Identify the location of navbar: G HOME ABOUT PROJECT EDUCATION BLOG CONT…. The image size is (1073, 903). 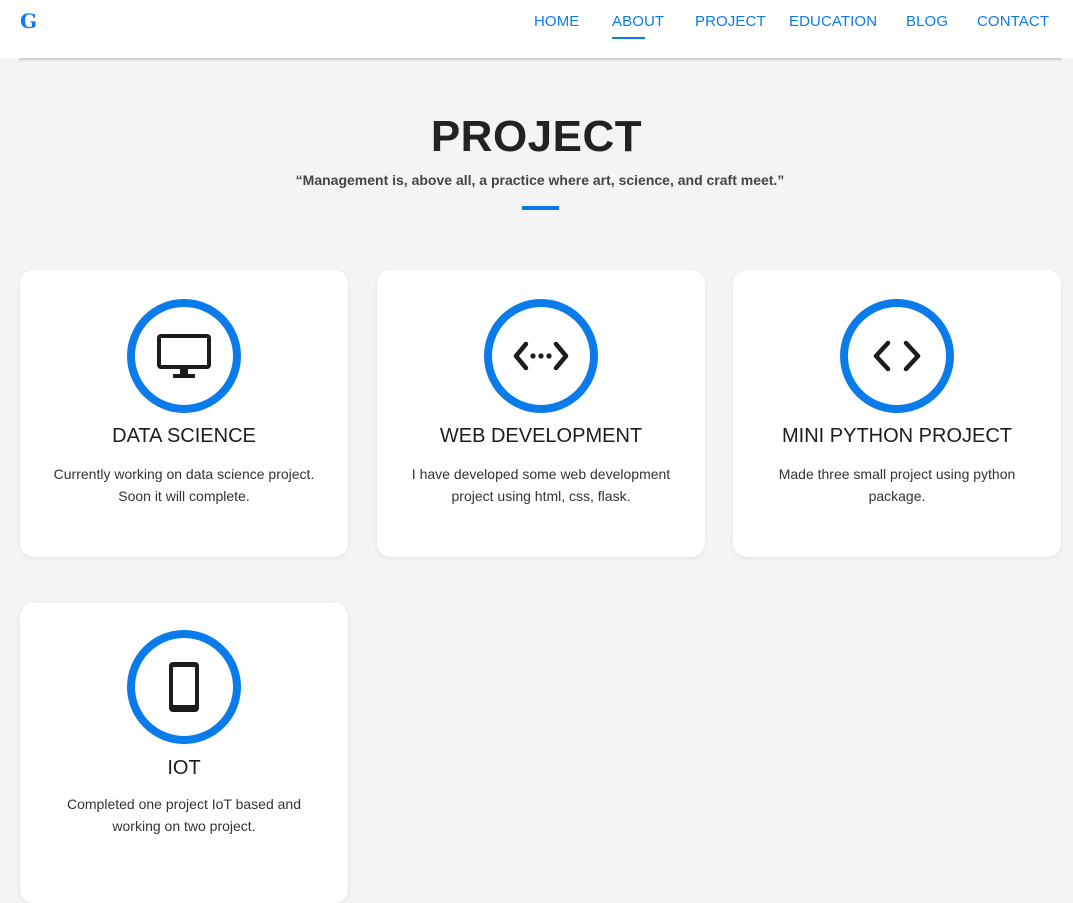
(536, 29).